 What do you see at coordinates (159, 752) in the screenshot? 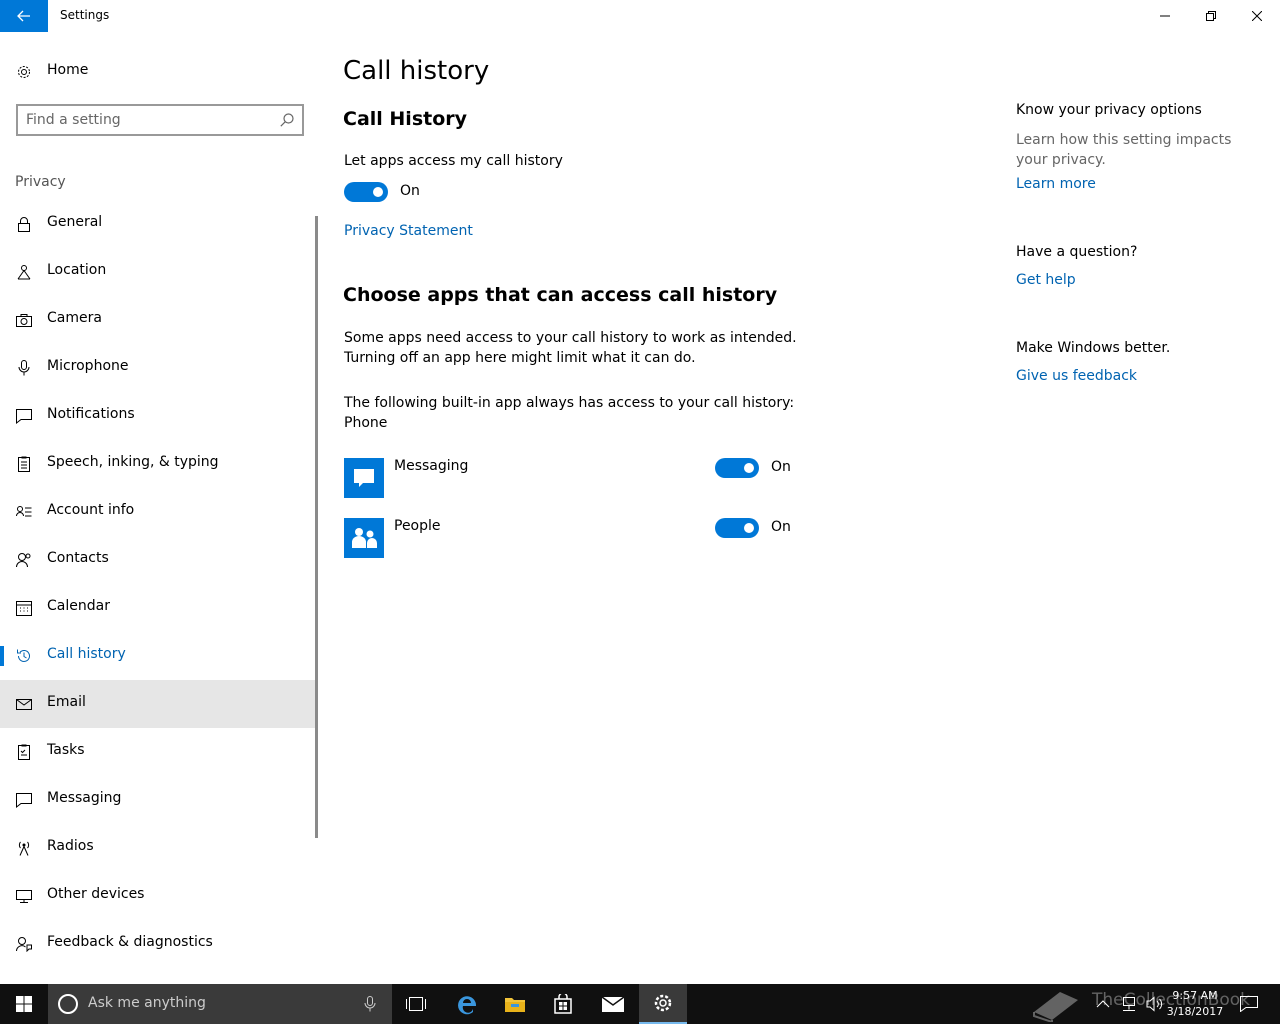
I see `sidebar-item-tasks: Tasks` at bounding box center [159, 752].